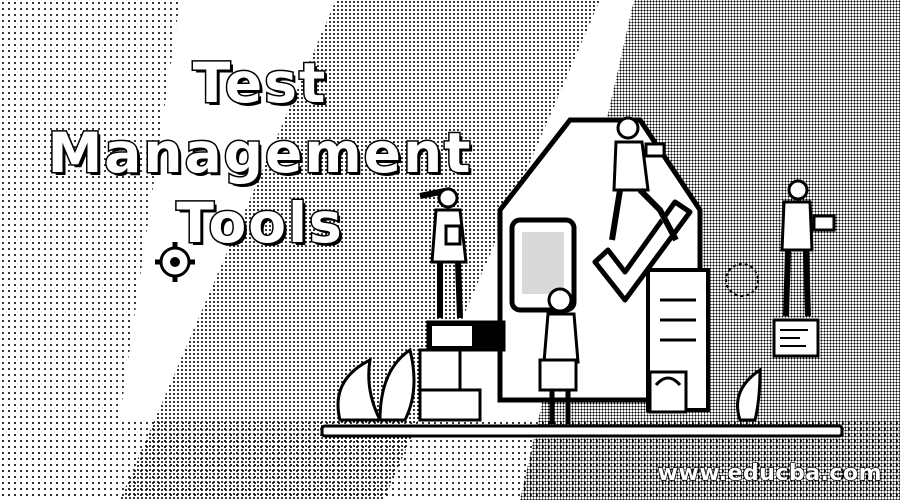  Describe the element at coordinates (678, 341) in the screenshot. I see `cabinet` at that location.